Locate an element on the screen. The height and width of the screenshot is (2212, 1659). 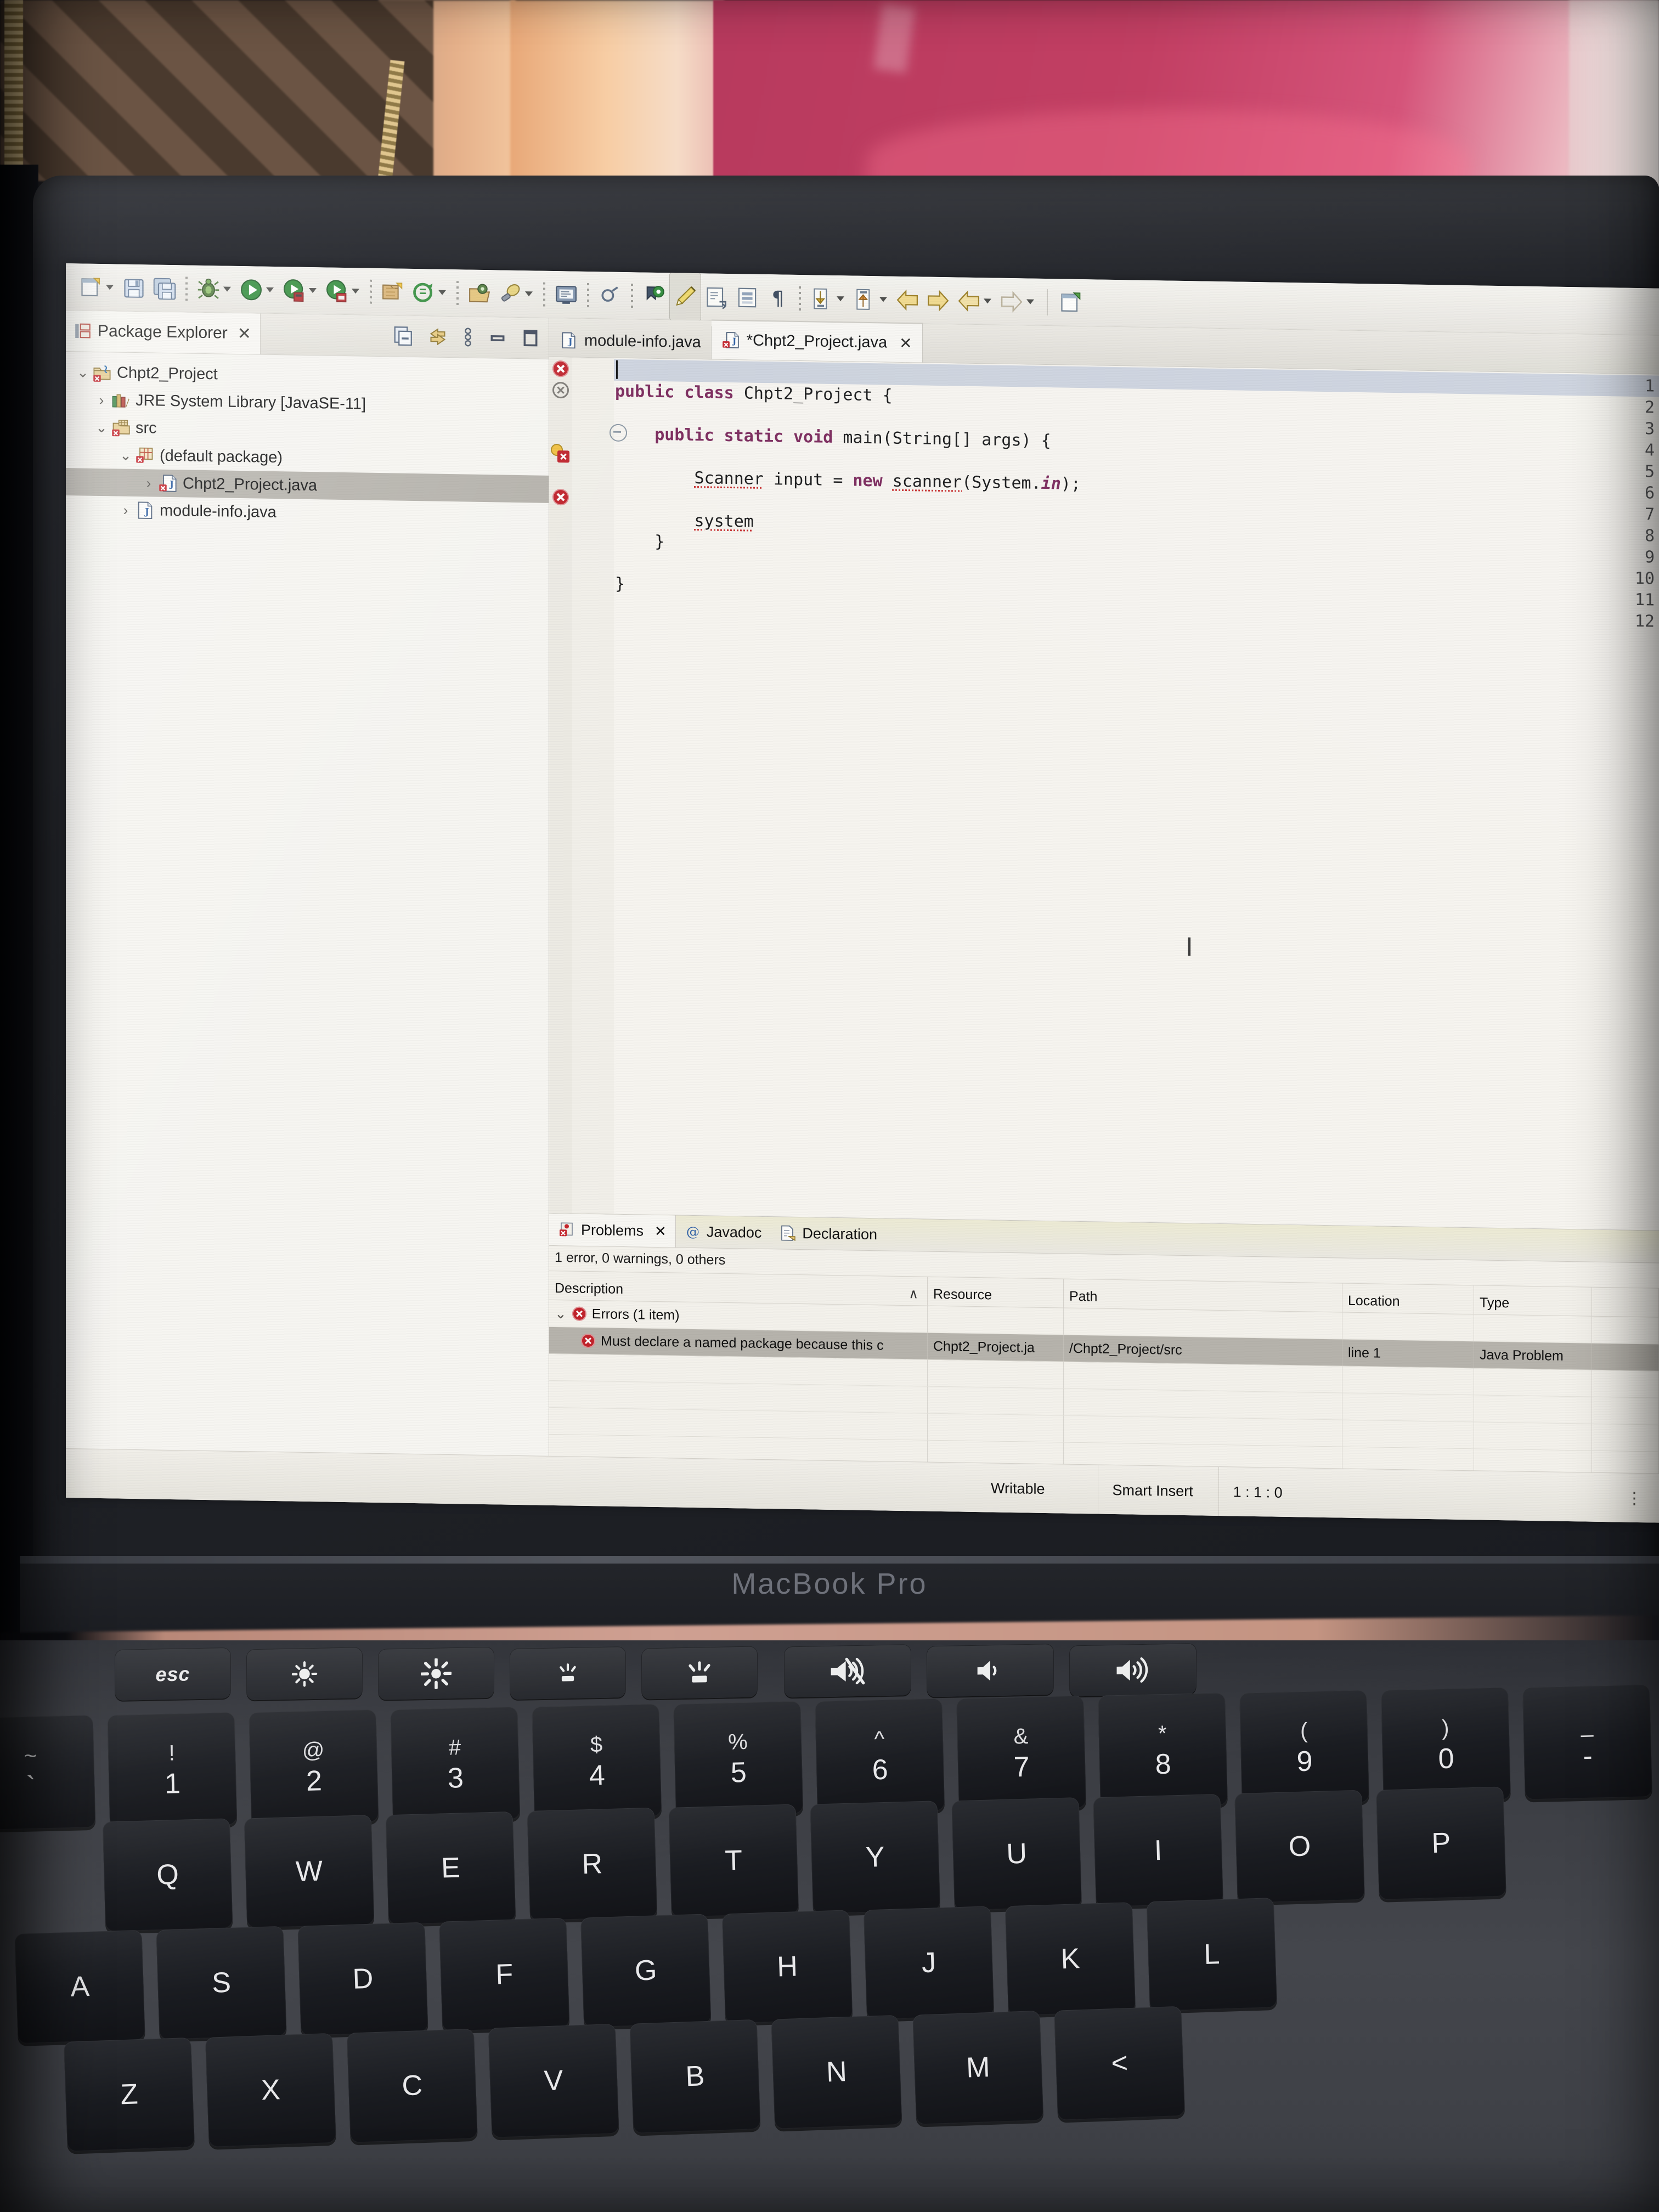
key-`: ~ ` is located at coordinates (48, 1772).